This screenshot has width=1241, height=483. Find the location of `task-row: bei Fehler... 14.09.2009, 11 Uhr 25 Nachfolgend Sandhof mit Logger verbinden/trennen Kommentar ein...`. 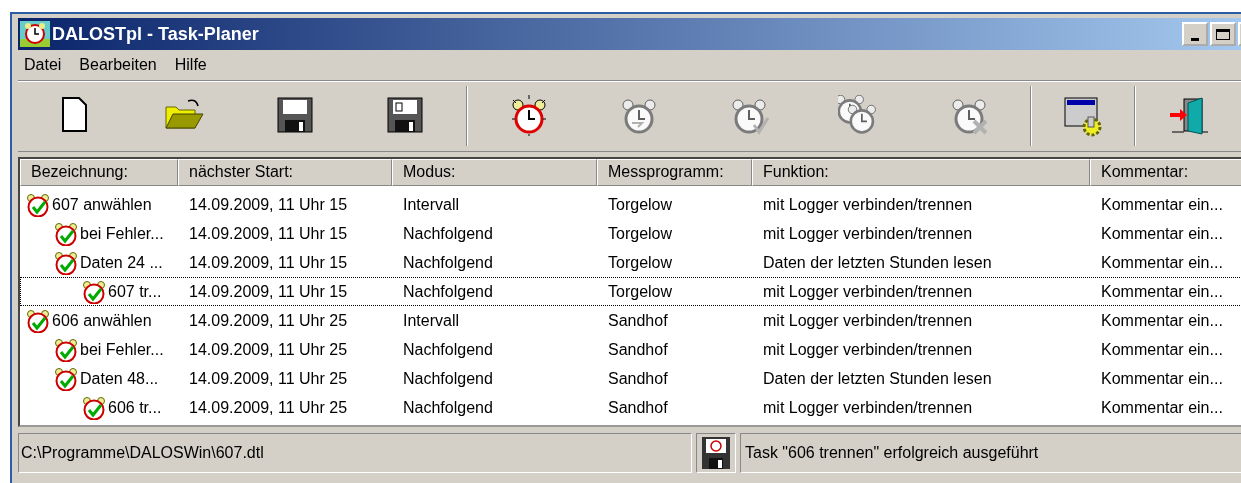

task-row: bei Fehler... 14.09.2009, 11 Uhr 25 Nachfolgend Sandhof mit Logger verbinden/trennen Kommentar ein... is located at coordinates (630, 349).